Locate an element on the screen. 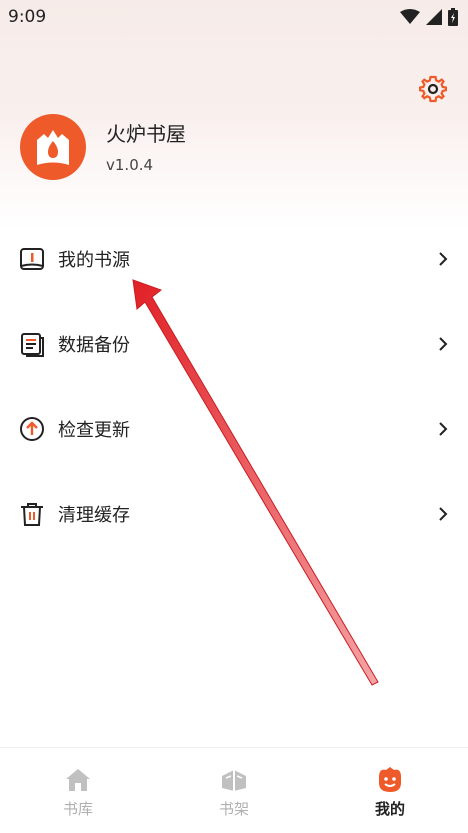 Image resolution: width=468 pixels, height=833 pixels. app-logo is located at coordinates (53, 147).